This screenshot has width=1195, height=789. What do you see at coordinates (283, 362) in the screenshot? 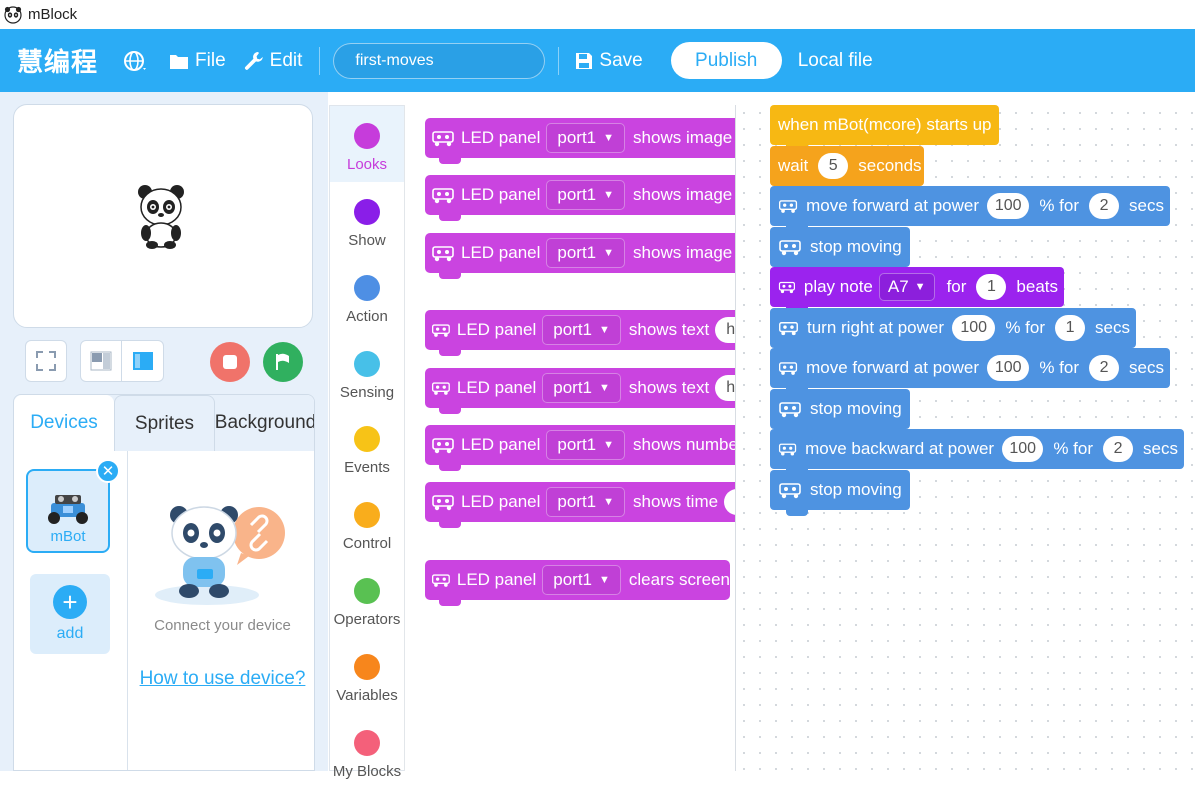
I see `green-flag-button` at bounding box center [283, 362].